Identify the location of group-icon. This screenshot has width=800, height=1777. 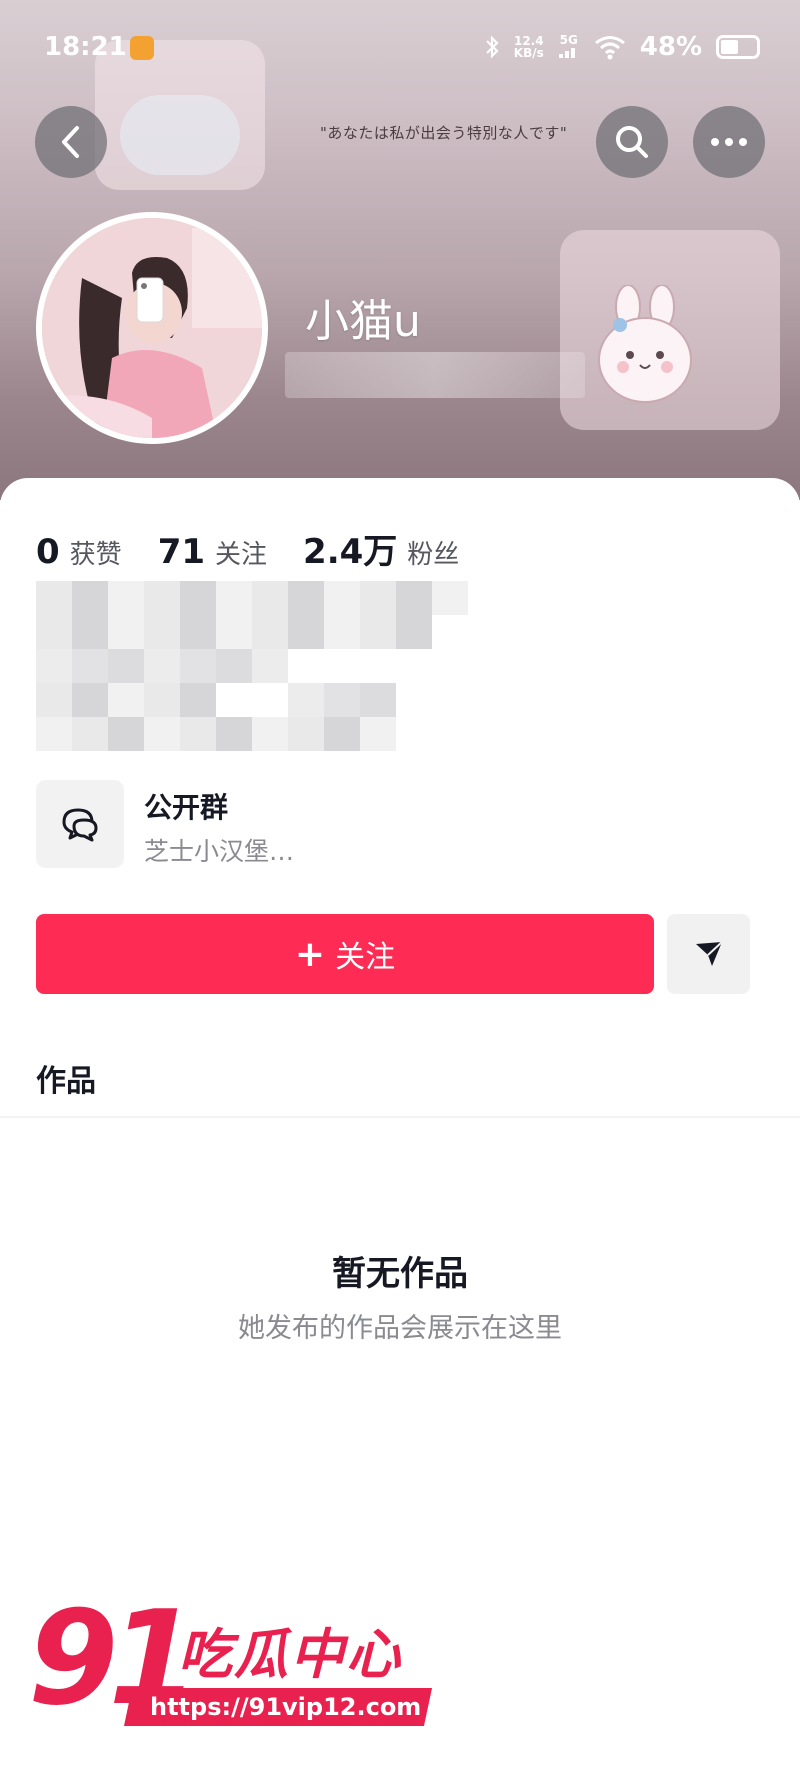
(80, 824).